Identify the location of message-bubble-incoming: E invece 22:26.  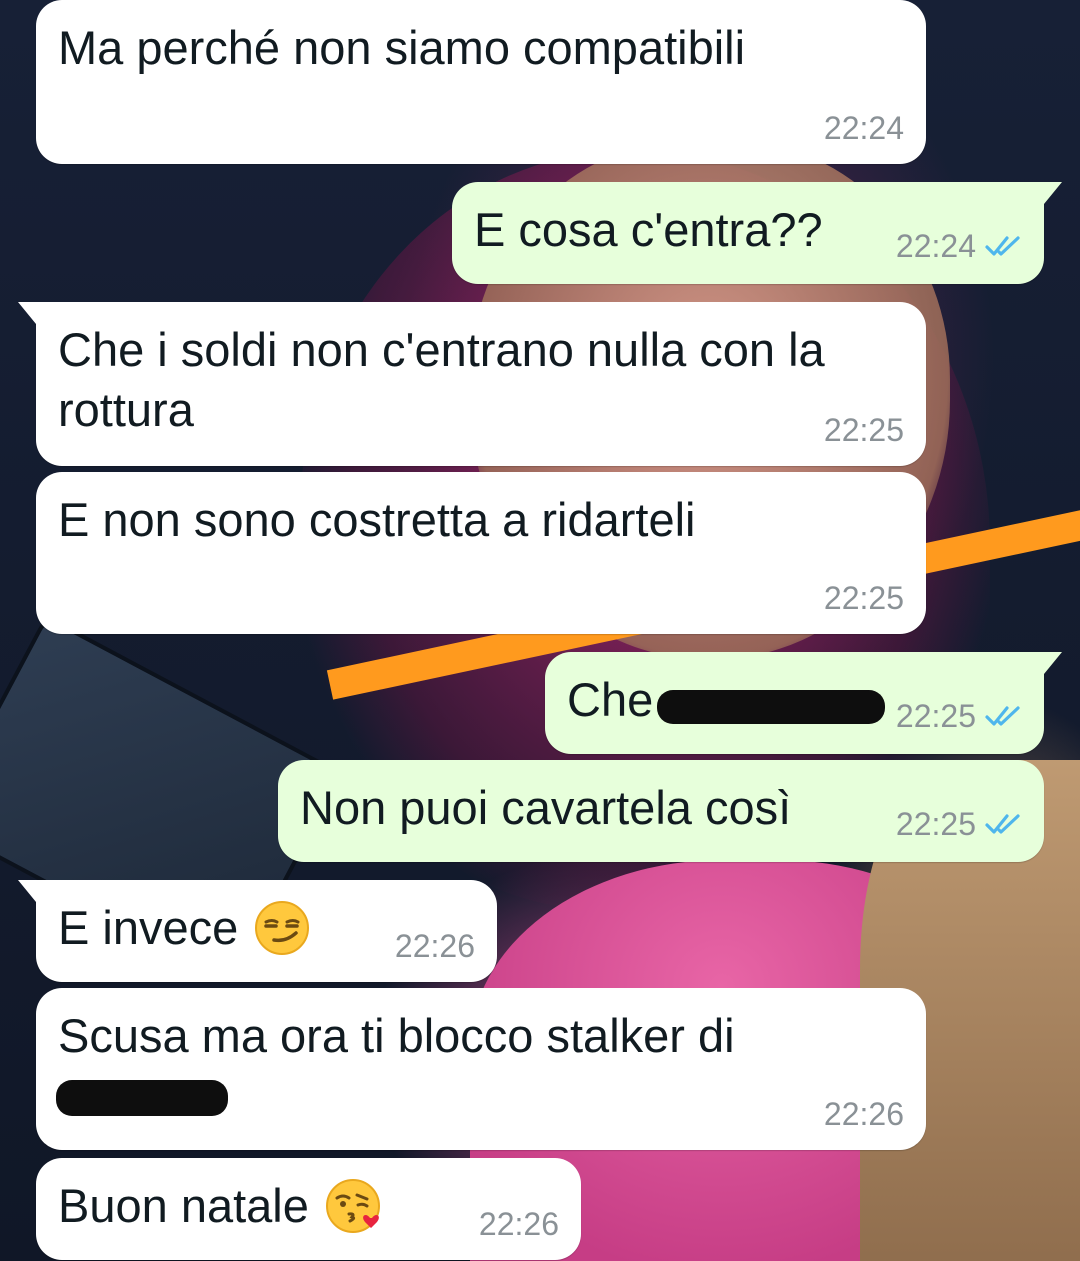
(257, 931).